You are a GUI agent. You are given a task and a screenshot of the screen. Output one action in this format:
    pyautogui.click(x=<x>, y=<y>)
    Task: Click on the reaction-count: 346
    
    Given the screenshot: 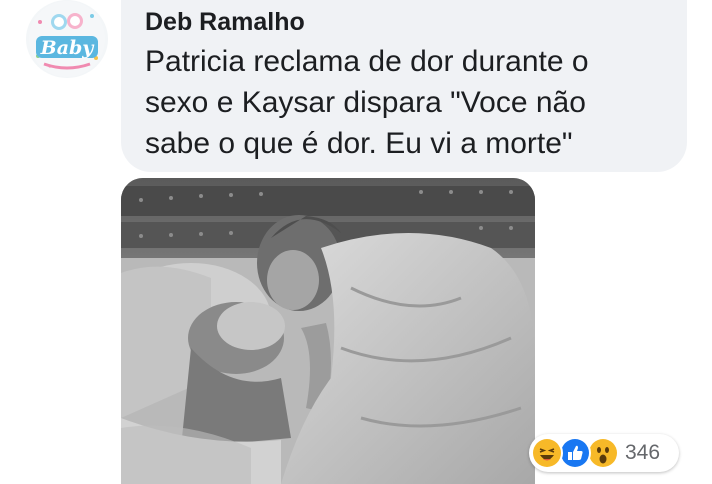 What is the action you would take?
    pyautogui.click(x=643, y=452)
    